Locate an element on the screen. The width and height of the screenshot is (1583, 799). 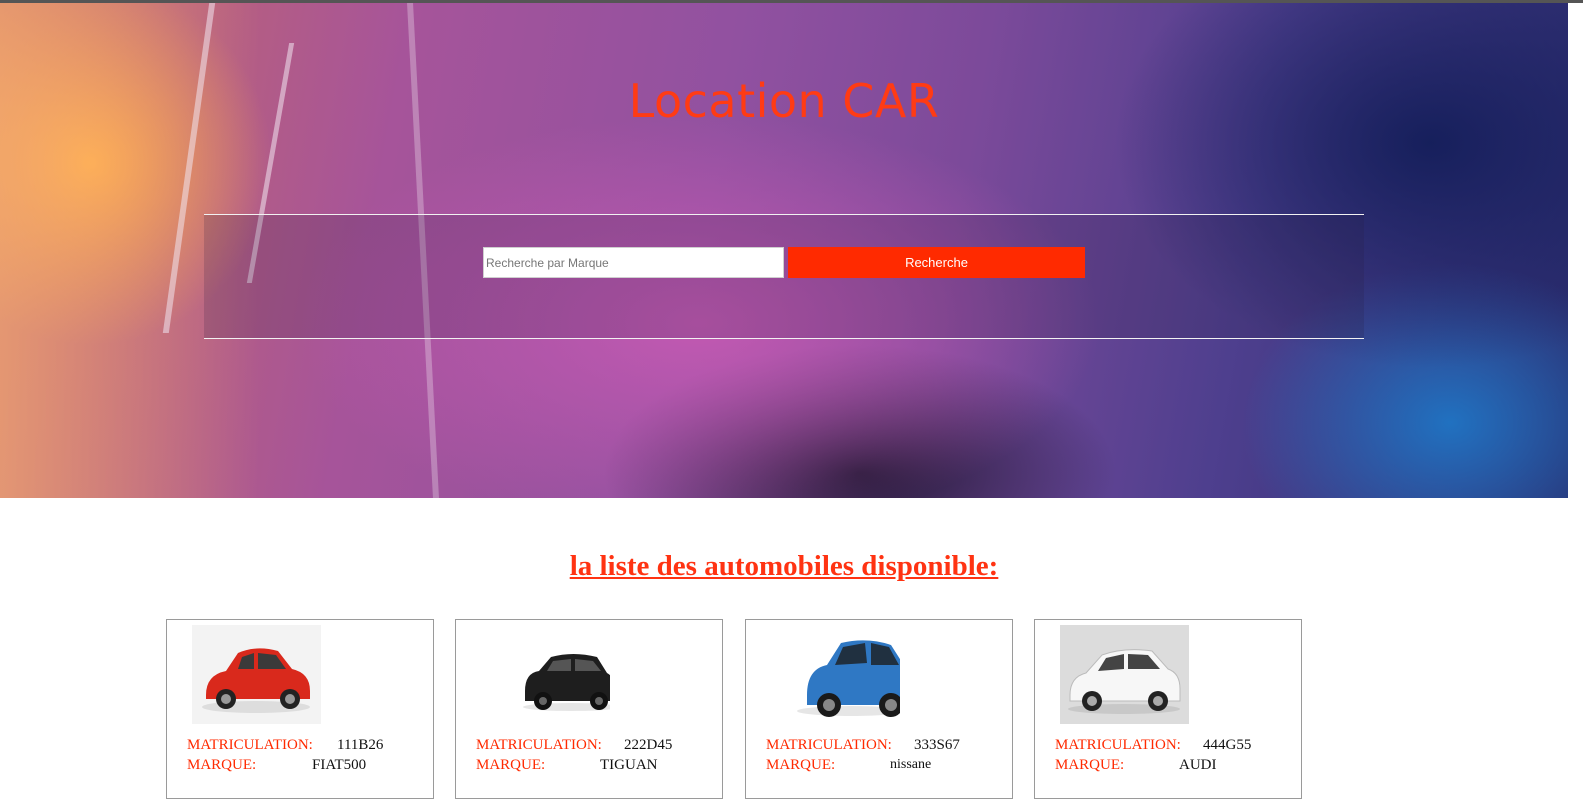
matricule-row: MATRICULATION: 222D45 is located at coordinates (574, 745).